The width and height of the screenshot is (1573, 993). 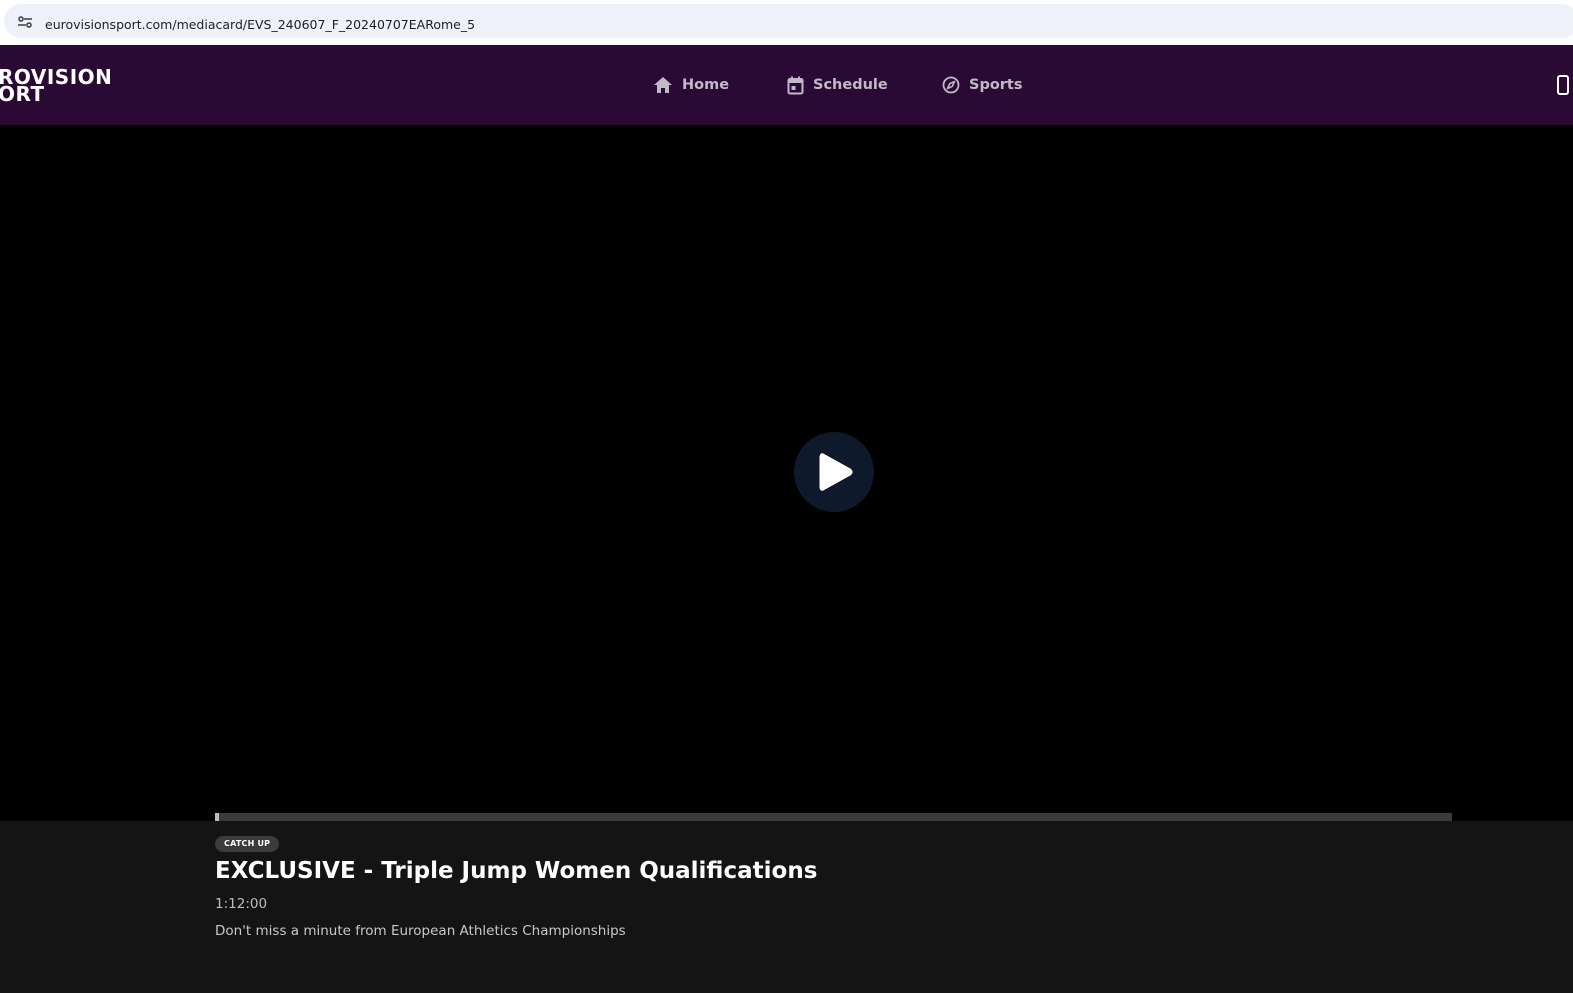 What do you see at coordinates (996, 85) in the screenshot?
I see `nav-sports-label: Sports` at bounding box center [996, 85].